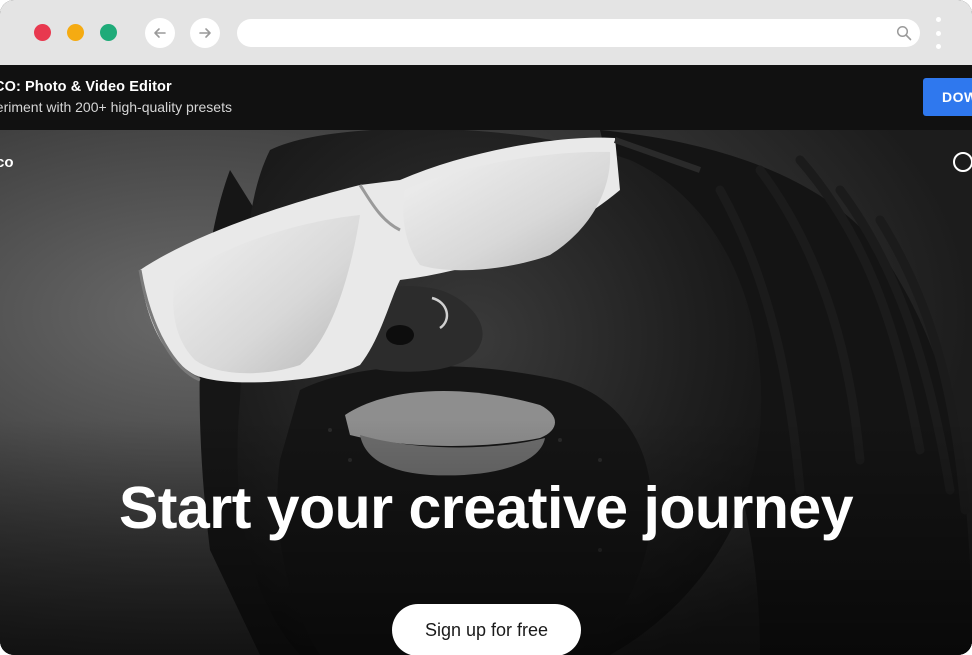  I want to click on back-button, so click(160, 33).